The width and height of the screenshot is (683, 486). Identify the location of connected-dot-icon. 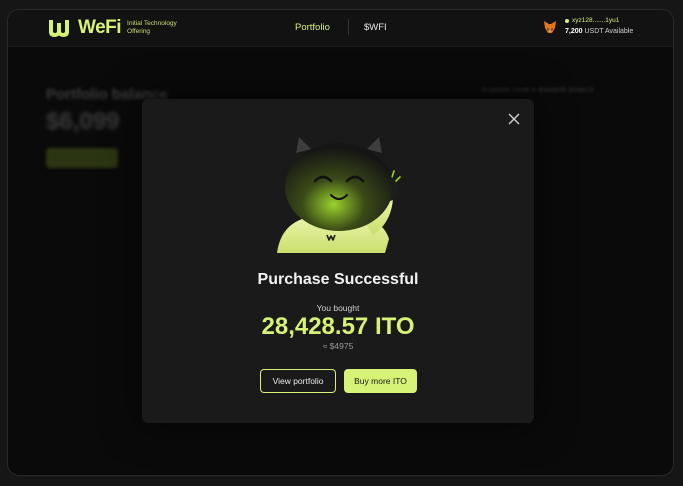
(567, 20).